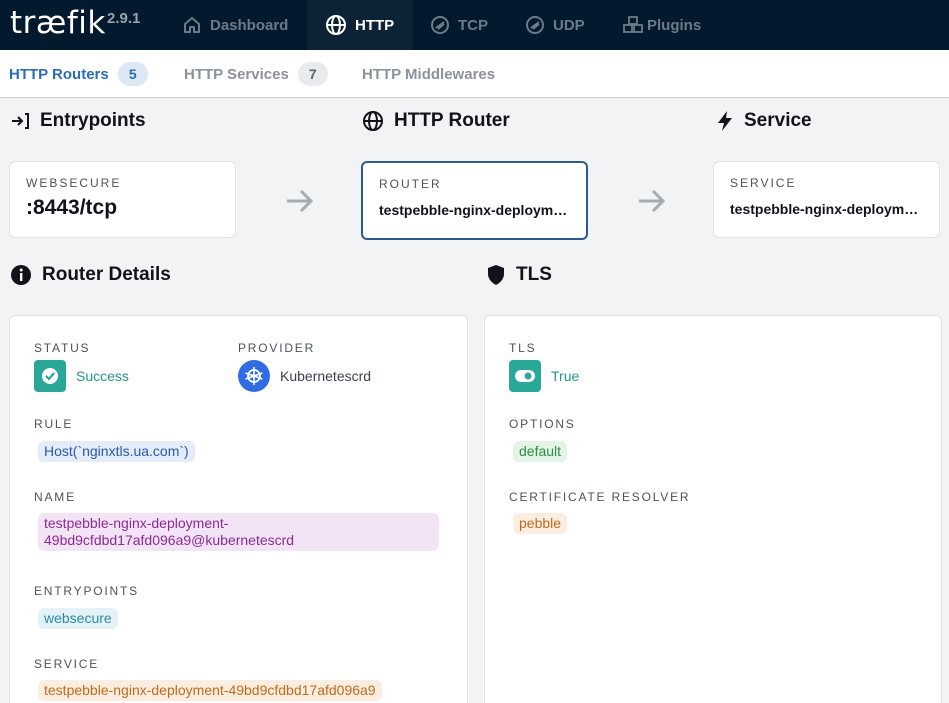  I want to click on nav-tcp-label: TCP, so click(473, 25).